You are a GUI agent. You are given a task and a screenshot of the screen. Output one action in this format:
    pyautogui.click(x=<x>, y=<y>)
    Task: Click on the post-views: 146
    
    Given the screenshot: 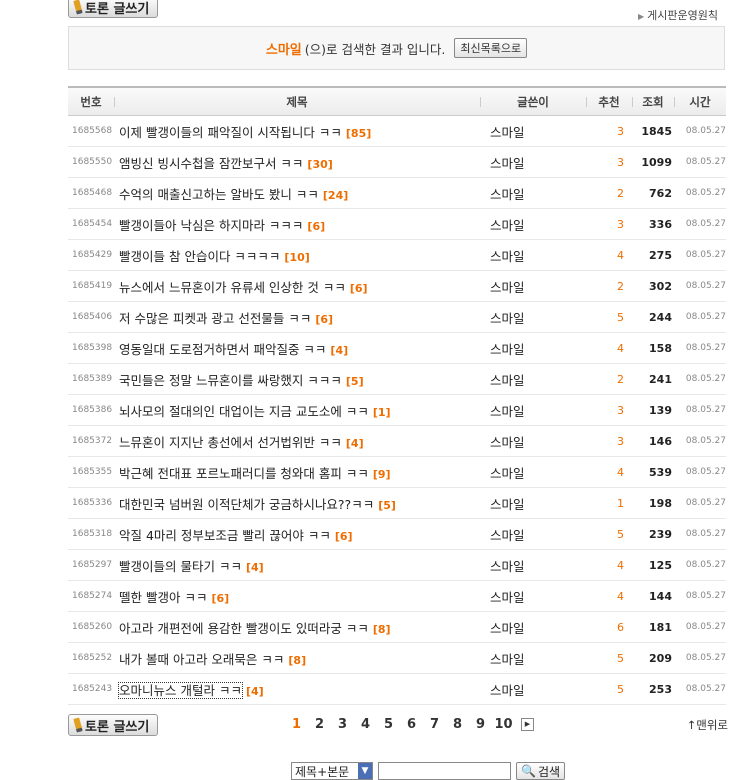 What is the action you would take?
    pyautogui.click(x=660, y=441)
    